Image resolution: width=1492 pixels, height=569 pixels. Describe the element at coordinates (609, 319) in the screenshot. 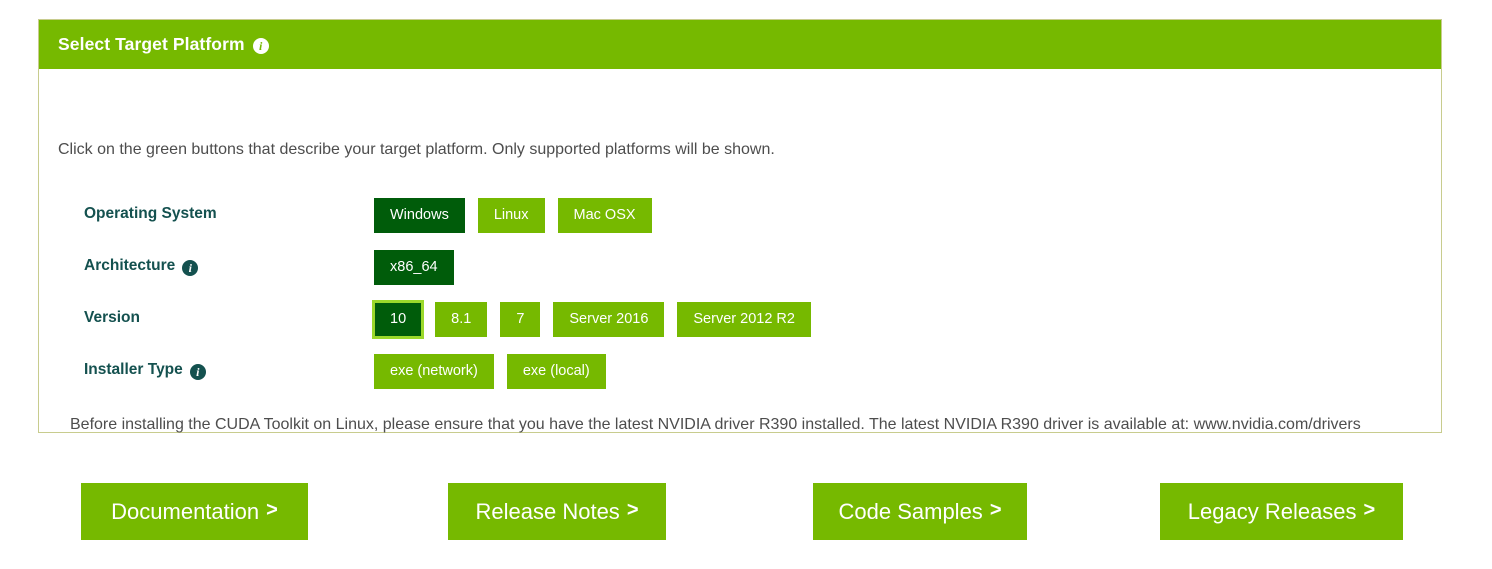

I see `version-option-server-2016: Server 2016` at that location.